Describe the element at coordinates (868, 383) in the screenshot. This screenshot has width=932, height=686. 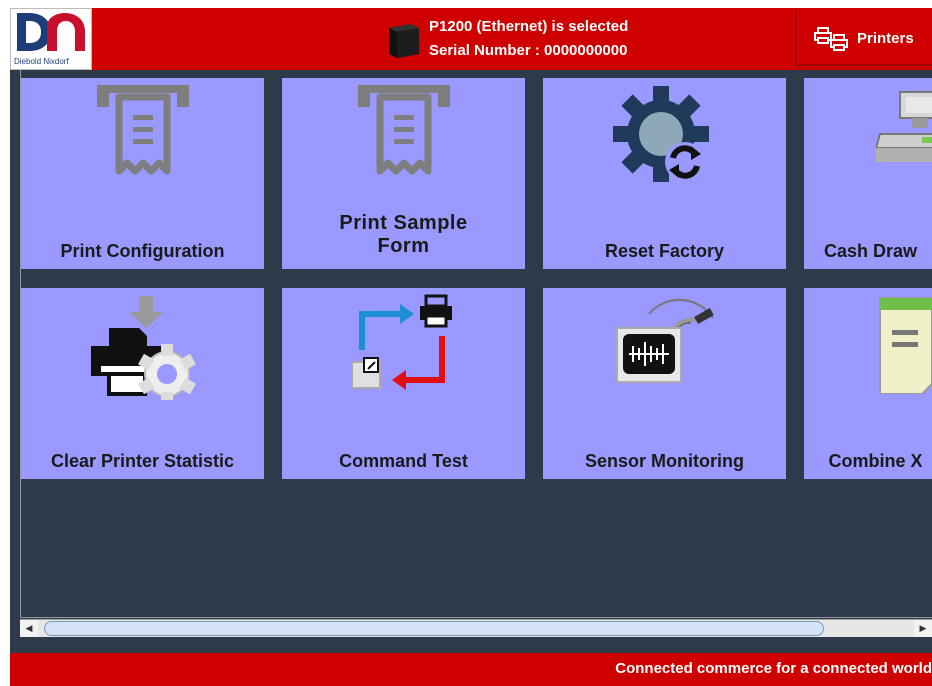
I see `tile-combine-x: Combine X` at that location.